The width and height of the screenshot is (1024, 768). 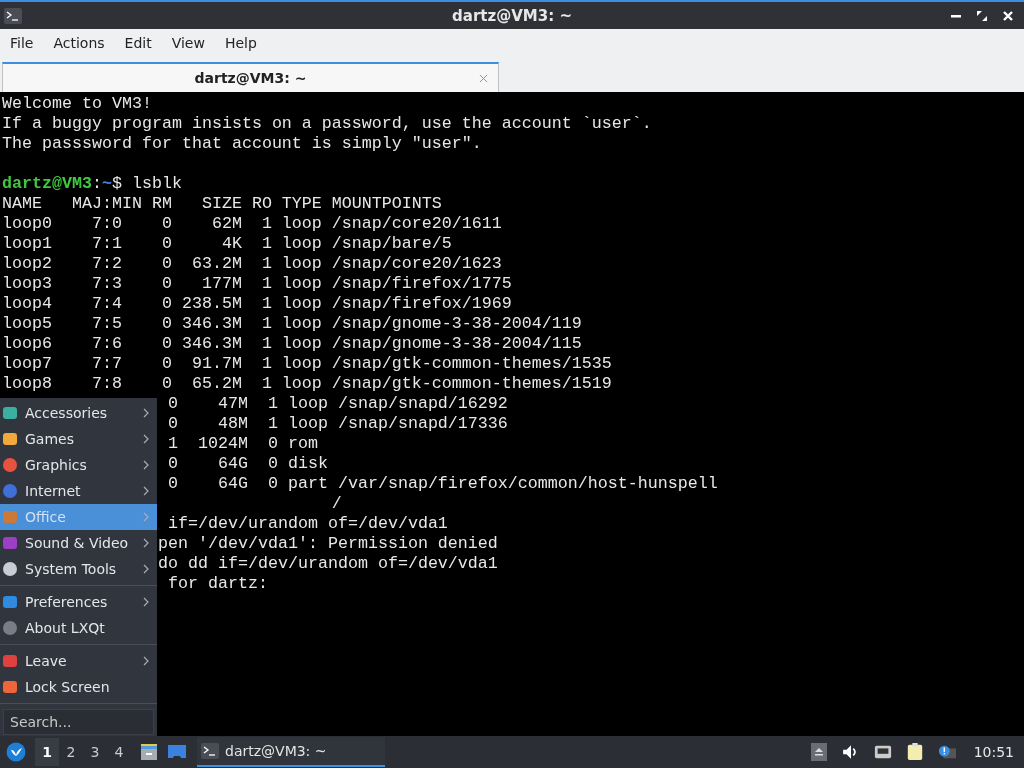 I want to click on terminal-line: loop0 7:0 0 62M 1 loop /snap/core20/1611, so click(x=252, y=223).